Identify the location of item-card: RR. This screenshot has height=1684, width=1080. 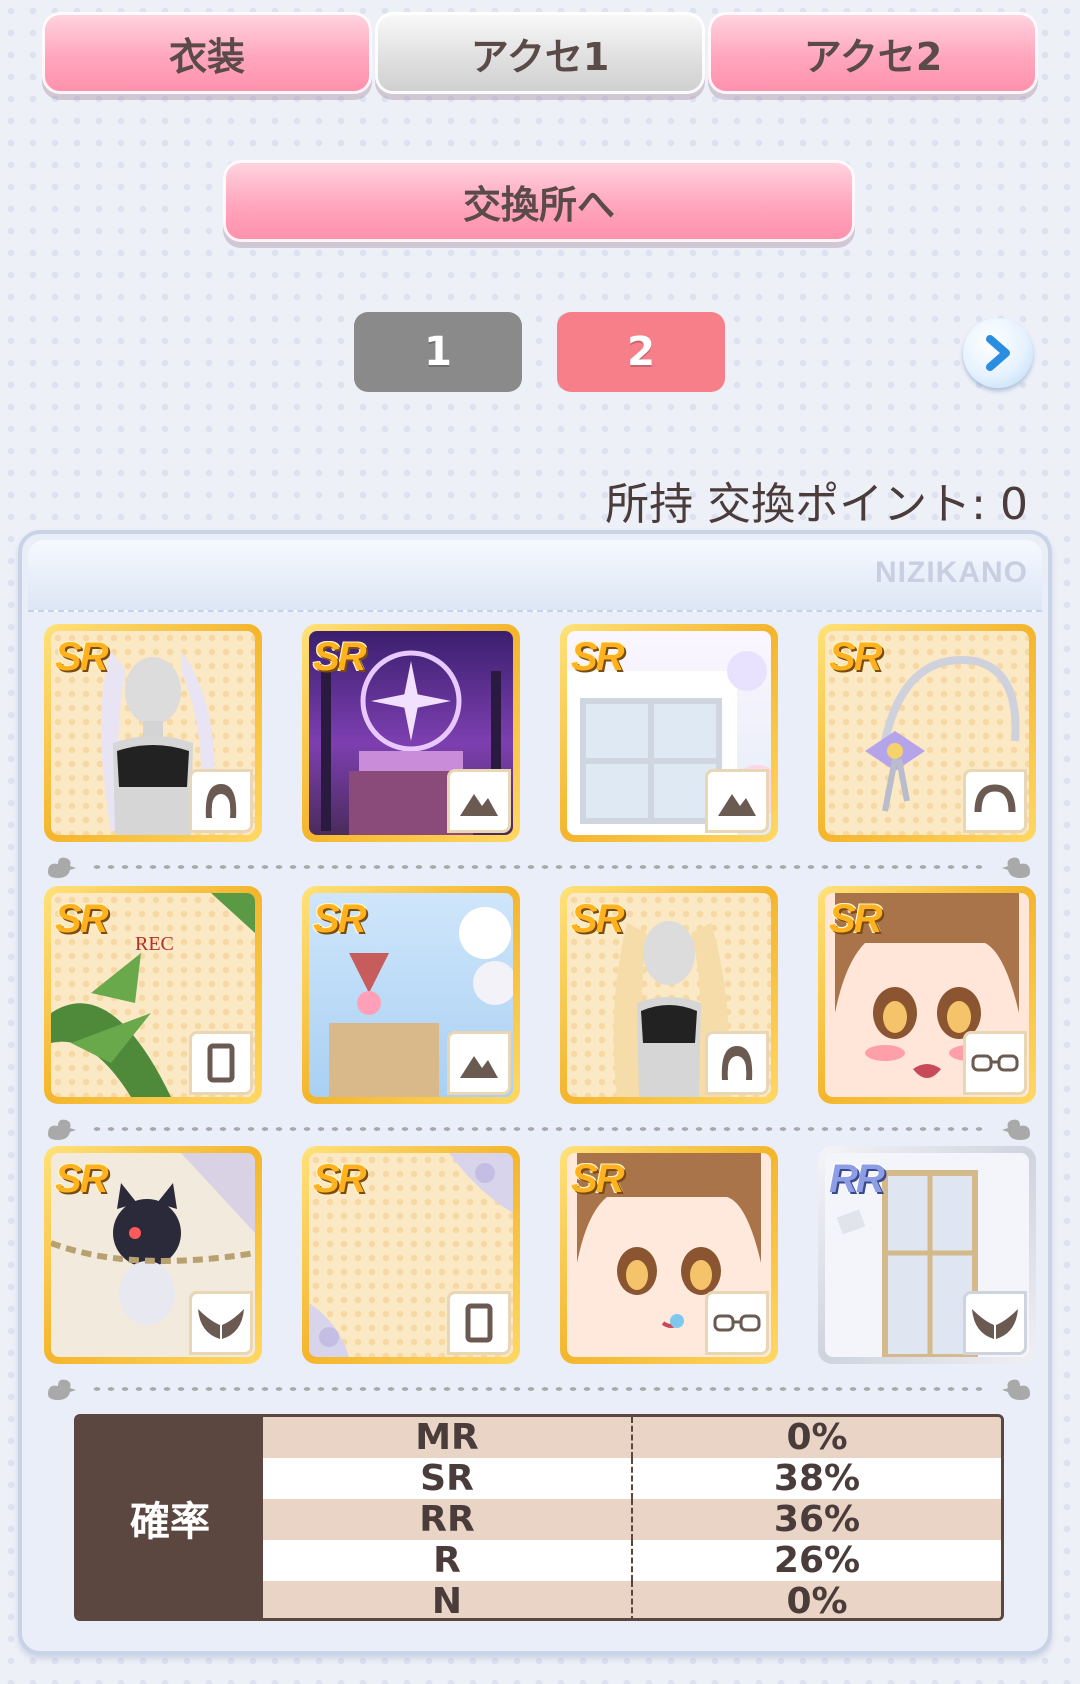
(927, 1255).